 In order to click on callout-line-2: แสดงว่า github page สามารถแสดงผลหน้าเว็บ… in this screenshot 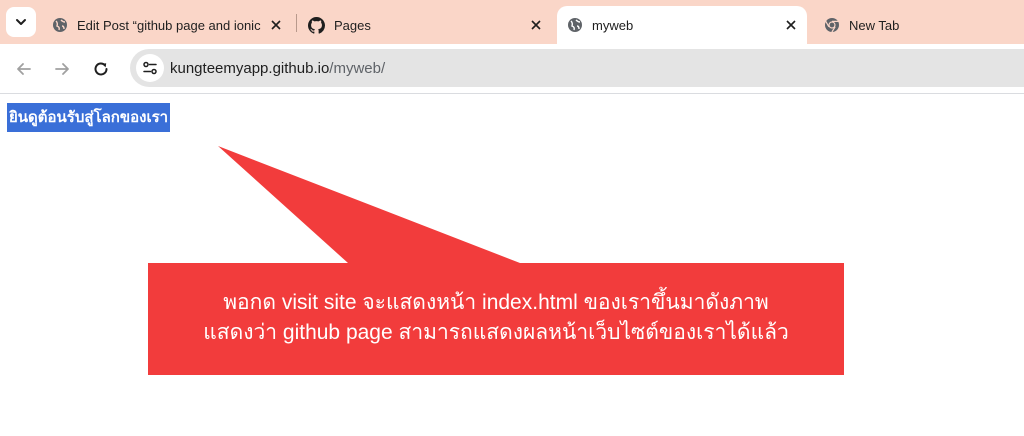, I will do `click(496, 332)`.